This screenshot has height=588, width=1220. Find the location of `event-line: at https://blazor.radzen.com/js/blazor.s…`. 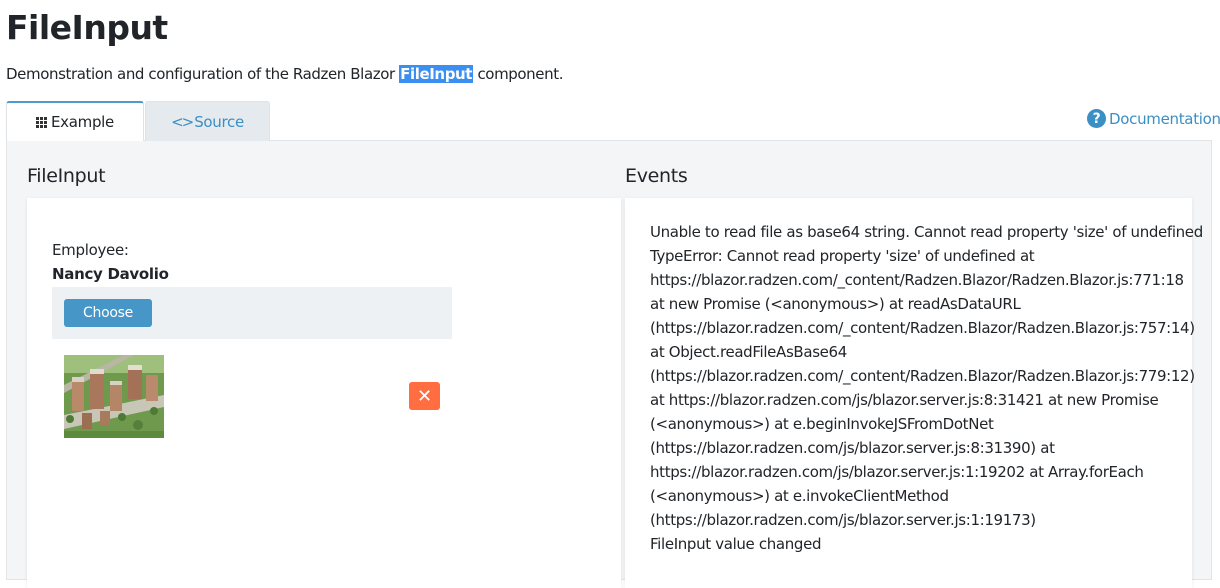

event-line: at https://blazor.radzen.com/js/blazor.s… is located at coordinates (904, 400).